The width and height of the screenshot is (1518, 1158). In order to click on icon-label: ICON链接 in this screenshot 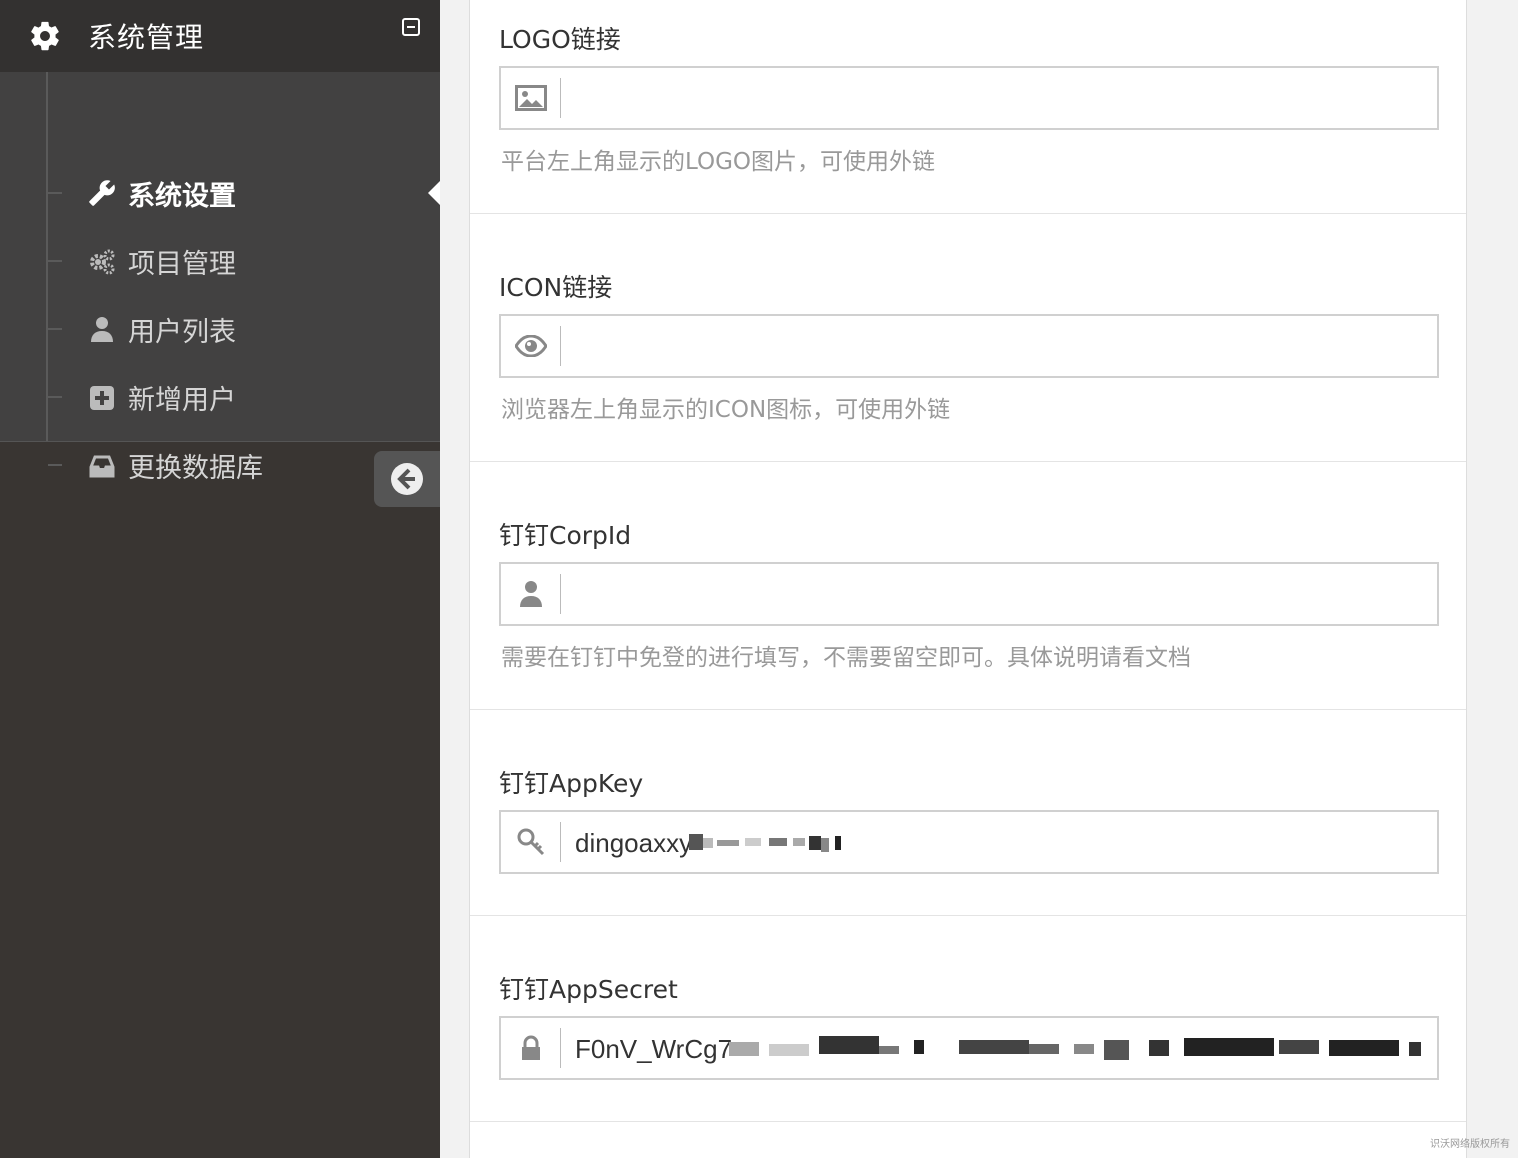, I will do `click(556, 287)`.